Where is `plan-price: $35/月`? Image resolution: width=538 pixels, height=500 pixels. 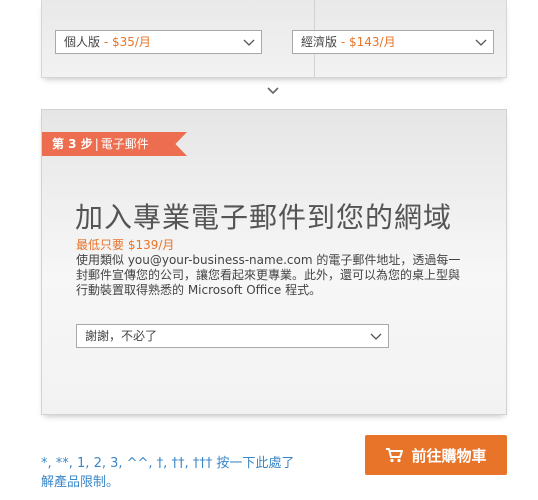 plan-price: $35/月 is located at coordinates (131, 42).